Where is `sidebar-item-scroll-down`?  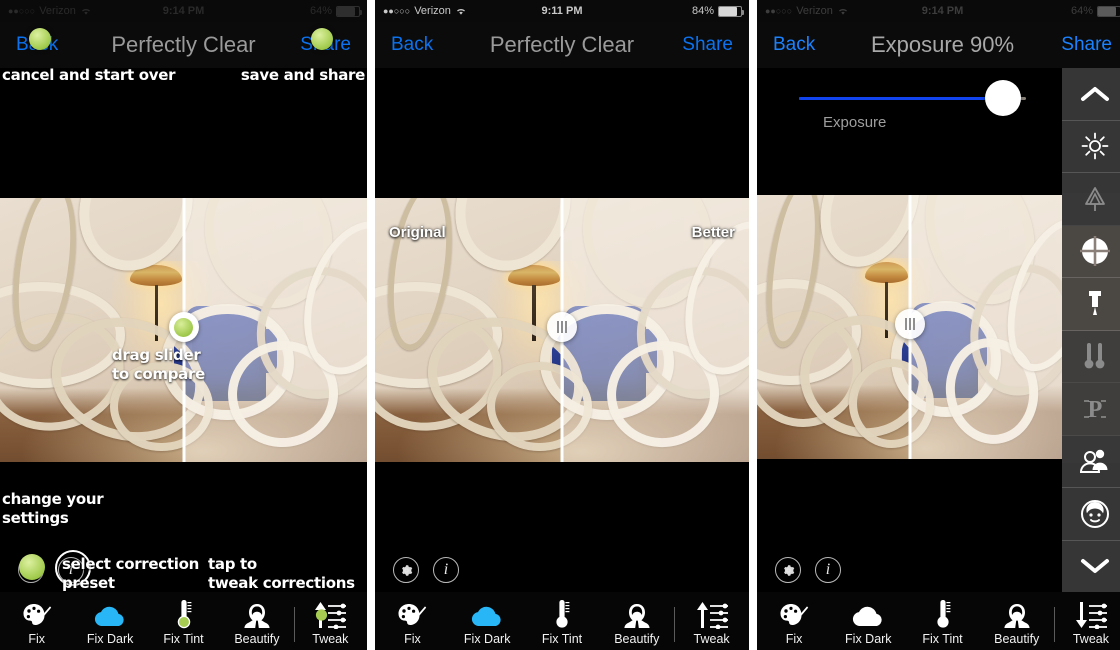 sidebar-item-scroll-down is located at coordinates (1091, 567).